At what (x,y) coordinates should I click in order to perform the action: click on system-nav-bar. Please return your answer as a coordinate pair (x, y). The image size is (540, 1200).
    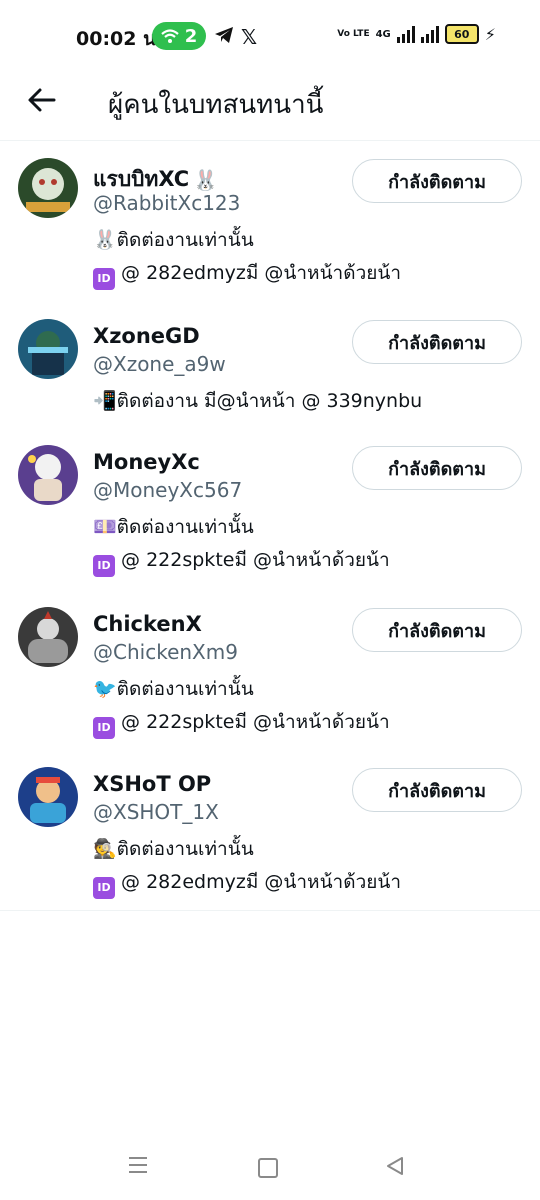
    Looking at the image, I should click on (270, 1170).